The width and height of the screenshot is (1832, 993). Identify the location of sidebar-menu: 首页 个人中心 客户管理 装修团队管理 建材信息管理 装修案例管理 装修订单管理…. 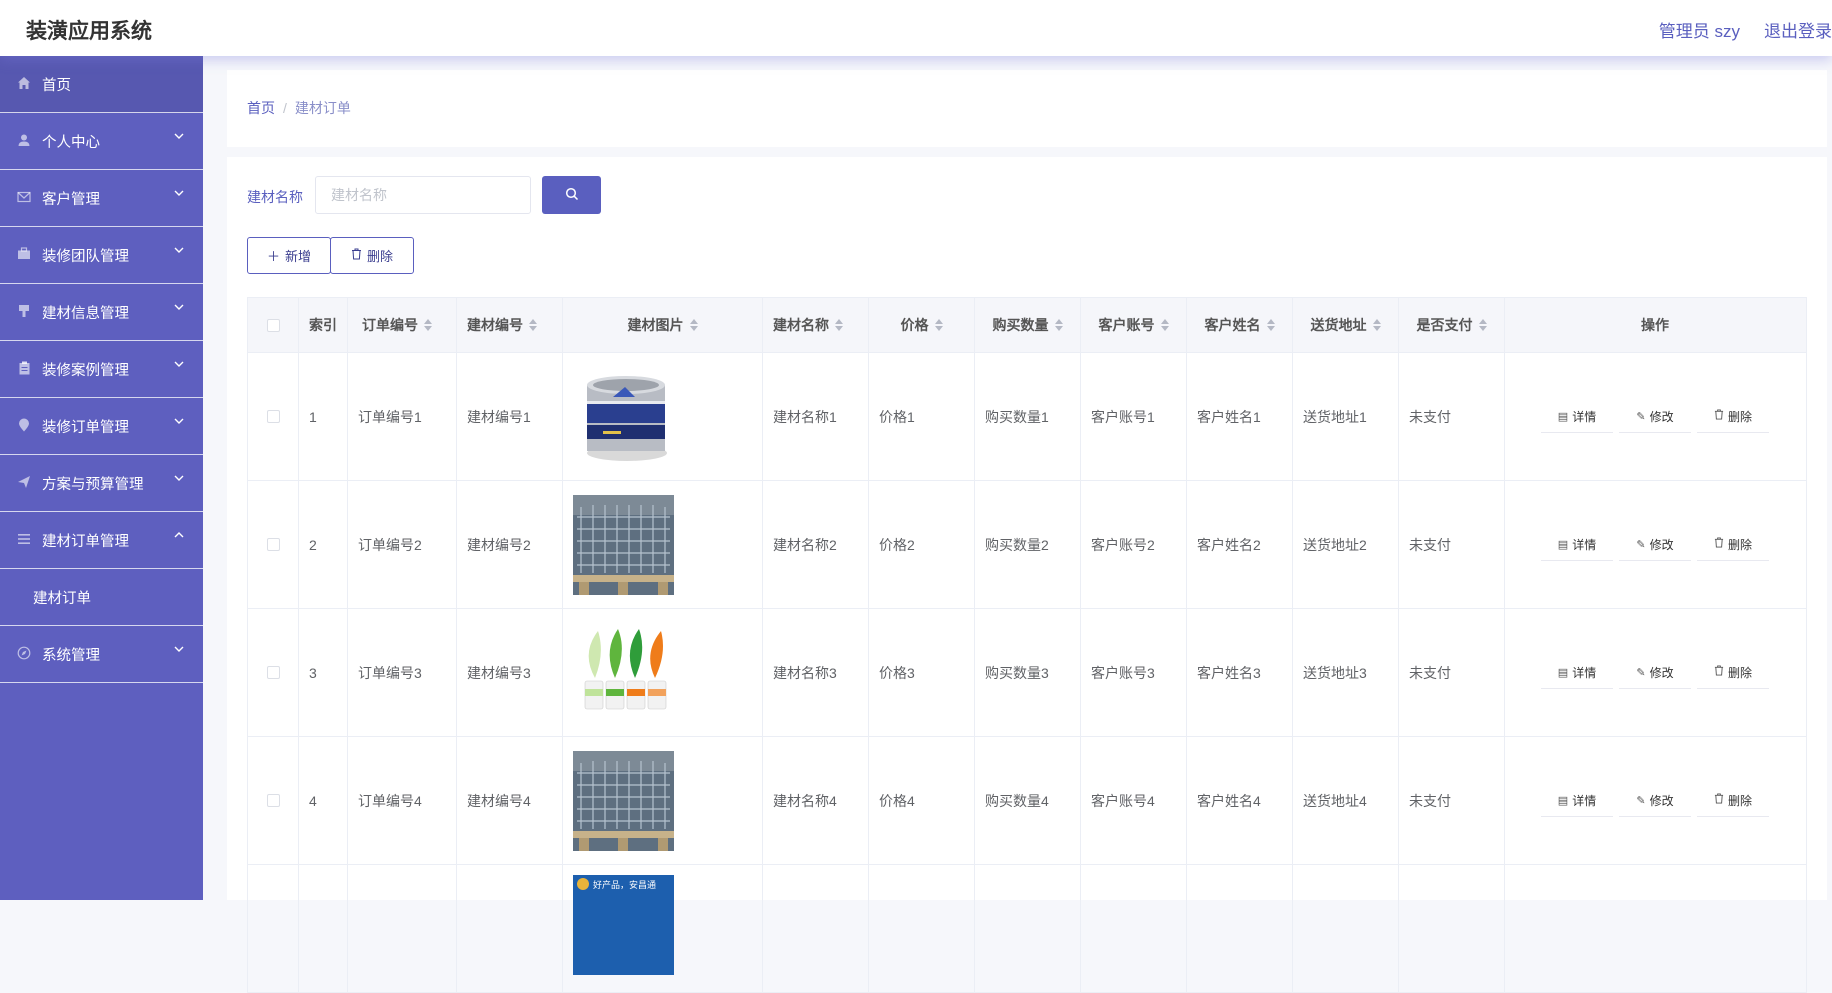
(101, 478).